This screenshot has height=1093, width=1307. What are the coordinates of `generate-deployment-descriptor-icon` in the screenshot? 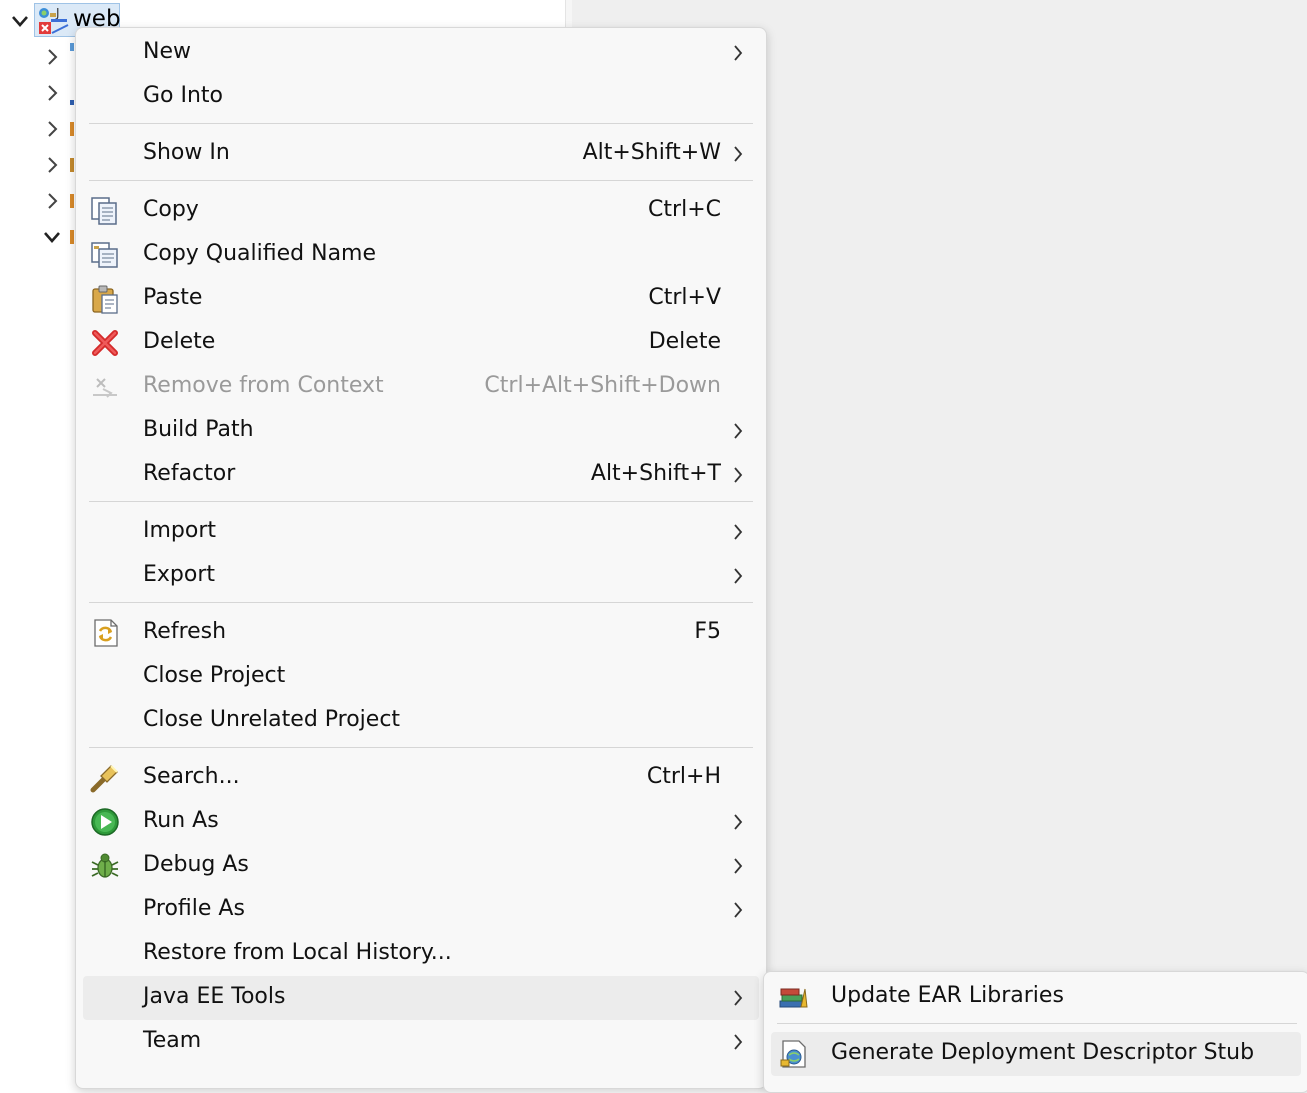 It's located at (793, 1054).